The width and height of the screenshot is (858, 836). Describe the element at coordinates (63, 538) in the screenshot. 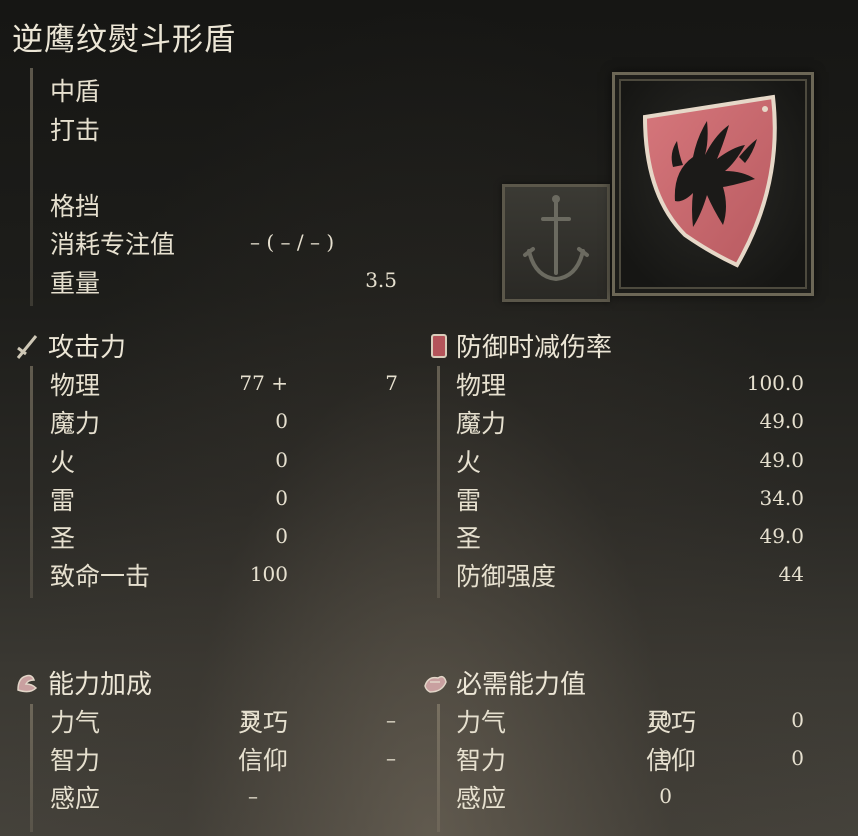

I see `attack-stat-label: 圣` at that location.